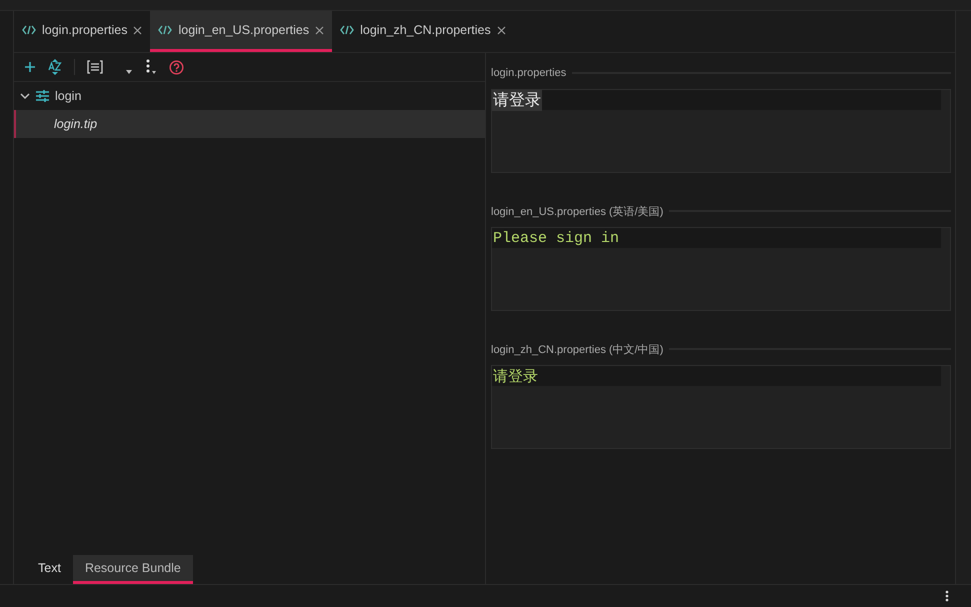 The height and width of the screenshot is (607, 971). I want to click on file-header: login_en_US.properties (英语/美国), so click(577, 211).